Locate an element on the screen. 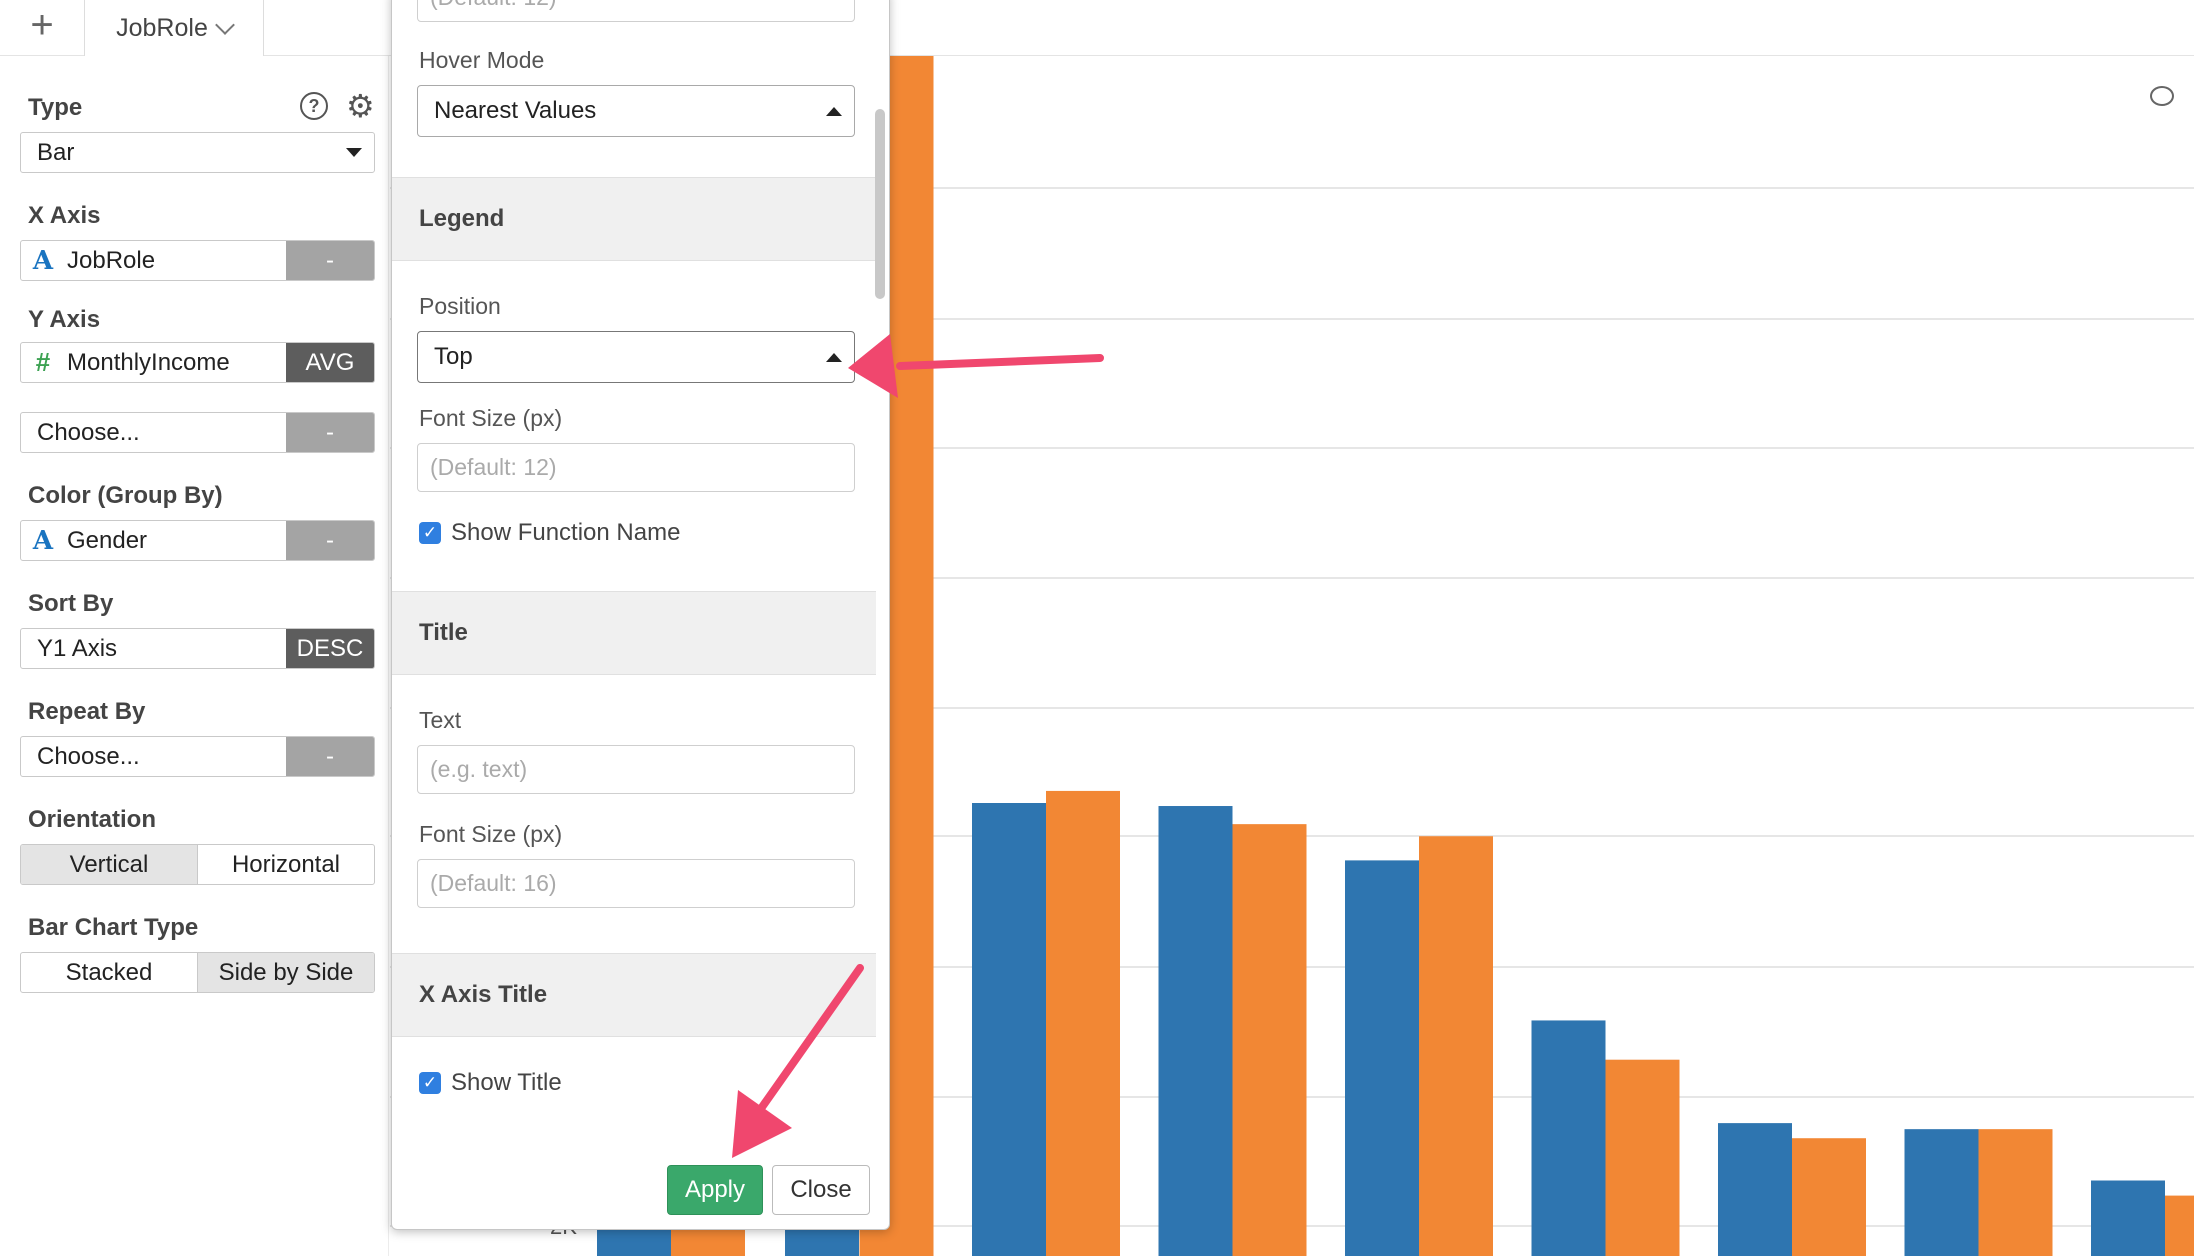 The width and height of the screenshot is (2194, 1256). apply-button: Apply is located at coordinates (715, 1190).